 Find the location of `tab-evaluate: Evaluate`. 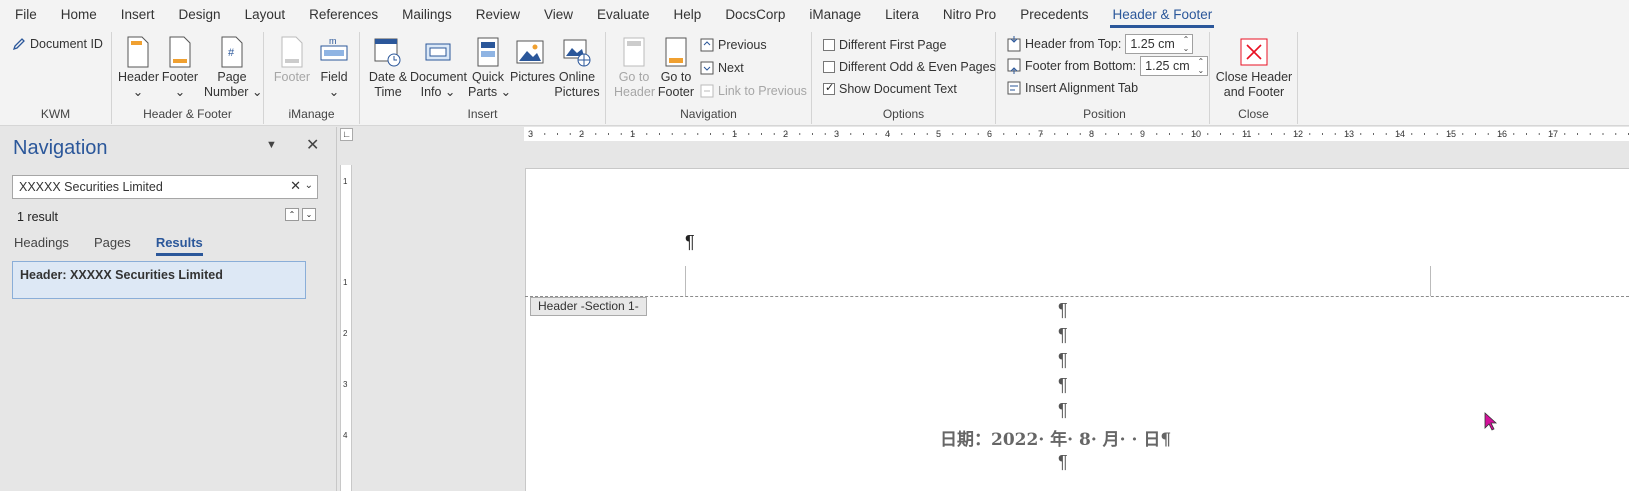

tab-evaluate: Evaluate is located at coordinates (623, 15).